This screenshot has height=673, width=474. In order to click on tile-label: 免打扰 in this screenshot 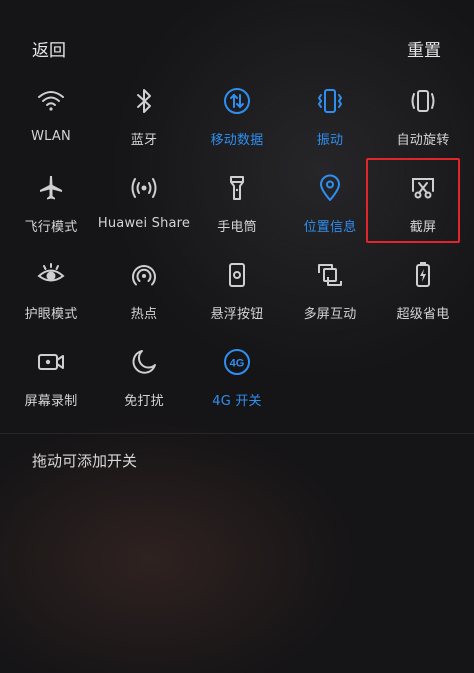, I will do `click(144, 401)`.